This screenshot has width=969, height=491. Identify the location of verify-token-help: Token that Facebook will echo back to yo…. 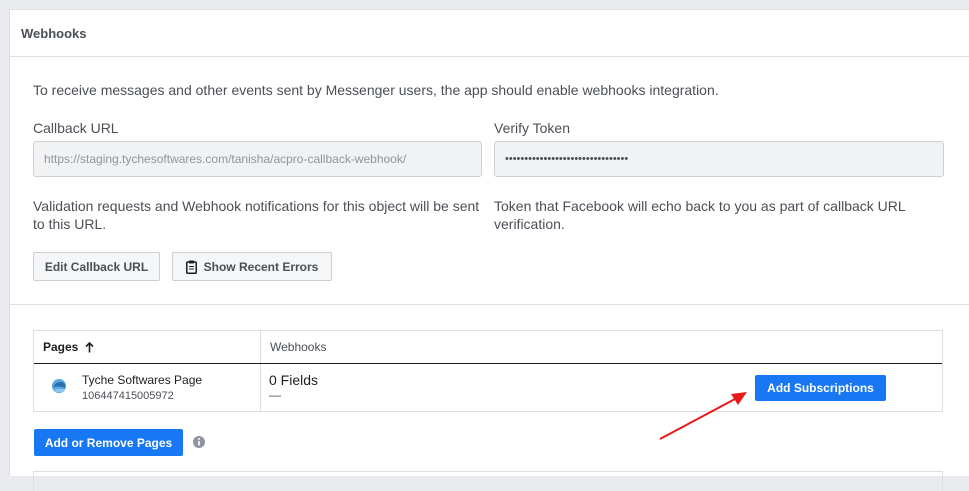
(700, 215).